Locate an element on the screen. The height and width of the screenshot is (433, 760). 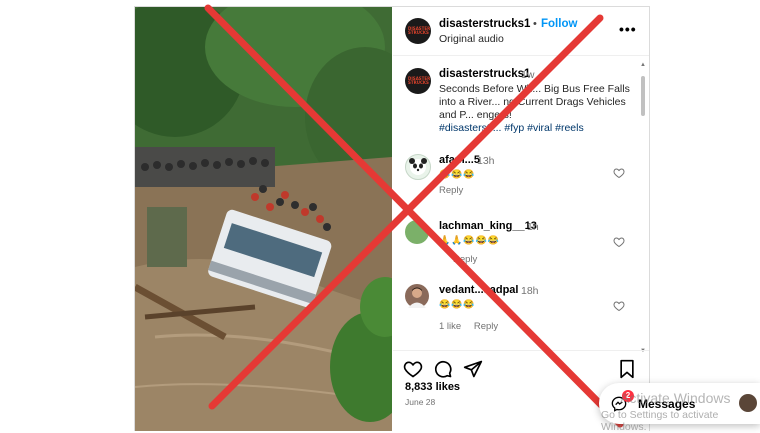
comment-username: vedant...sadpal is located at coordinates (478, 290).